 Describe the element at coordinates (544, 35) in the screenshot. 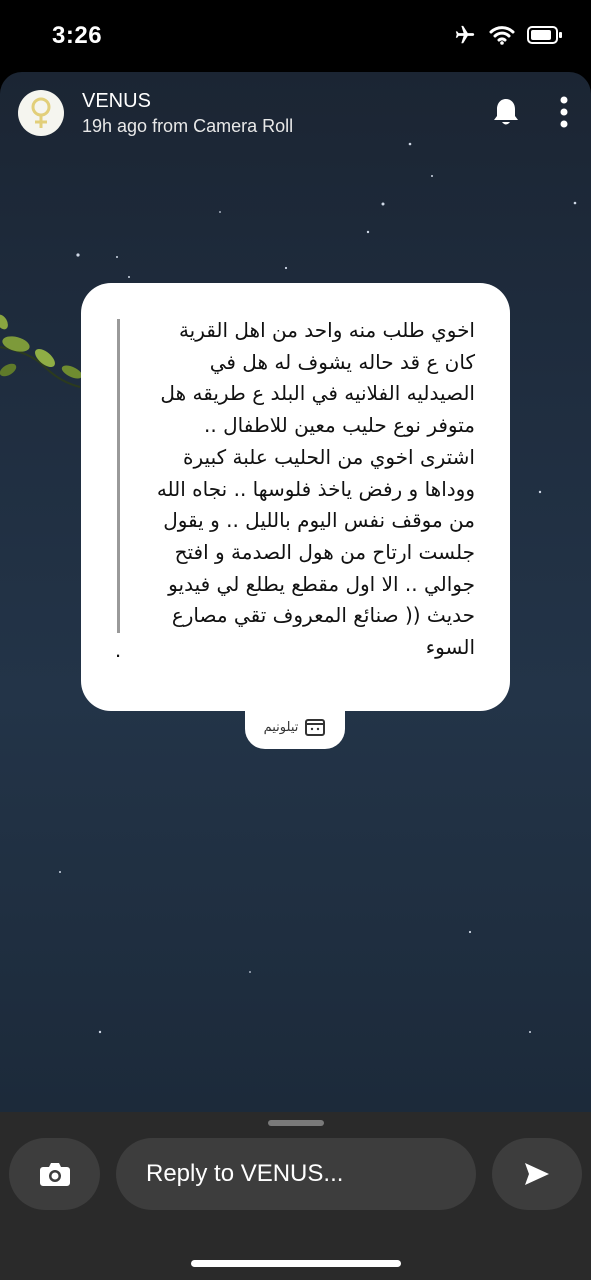

I see `battery-icon` at that location.